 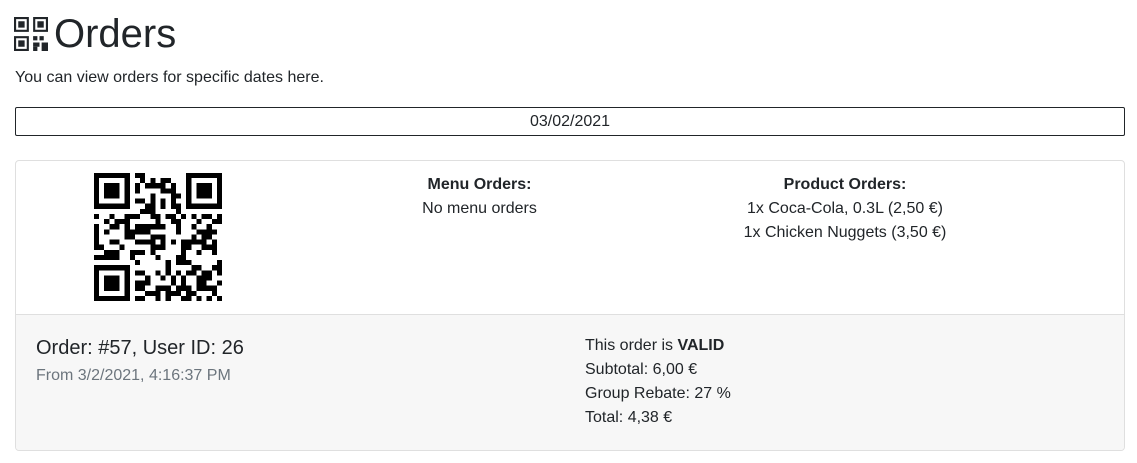 I want to click on order-rebate: Group Rebate: 27 %, so click(x=658, y=393).